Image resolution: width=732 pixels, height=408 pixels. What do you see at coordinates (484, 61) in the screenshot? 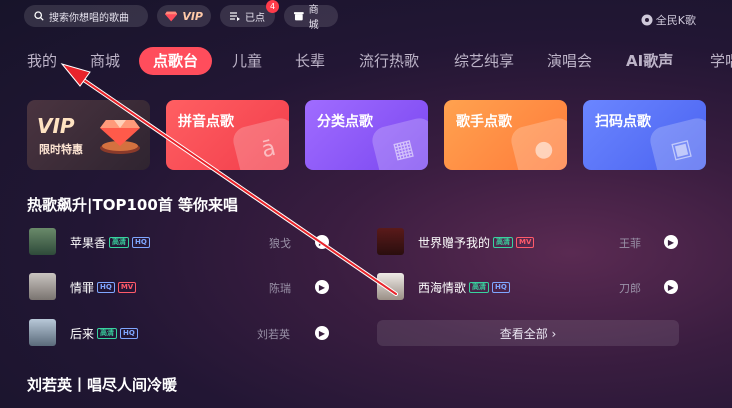
I see `tab-variety: 综艺纯享` at bounding box center [484, 61].